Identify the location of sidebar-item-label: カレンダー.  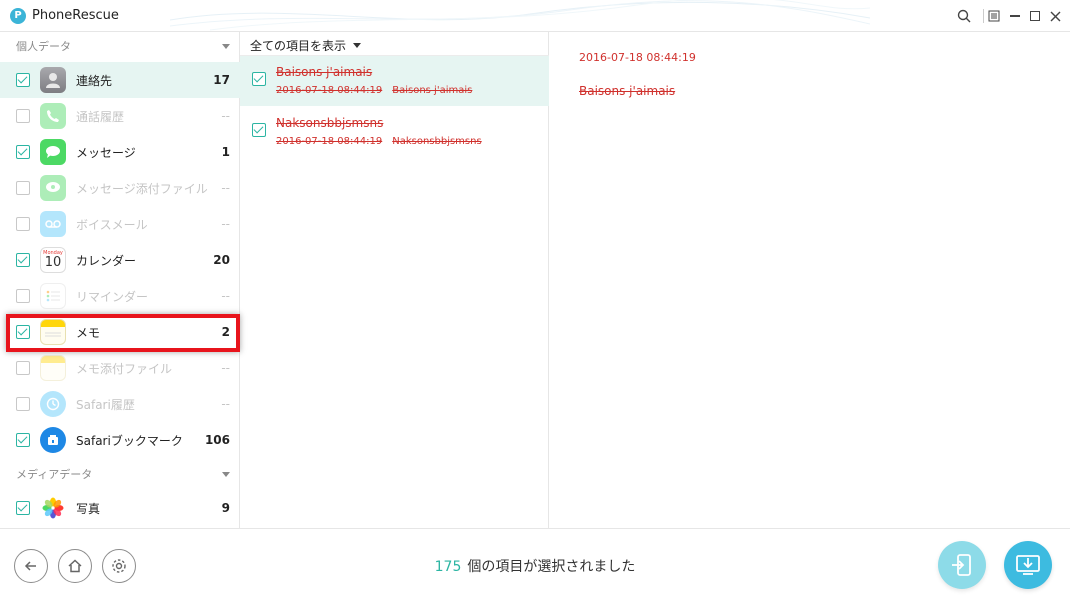
(106, 260).